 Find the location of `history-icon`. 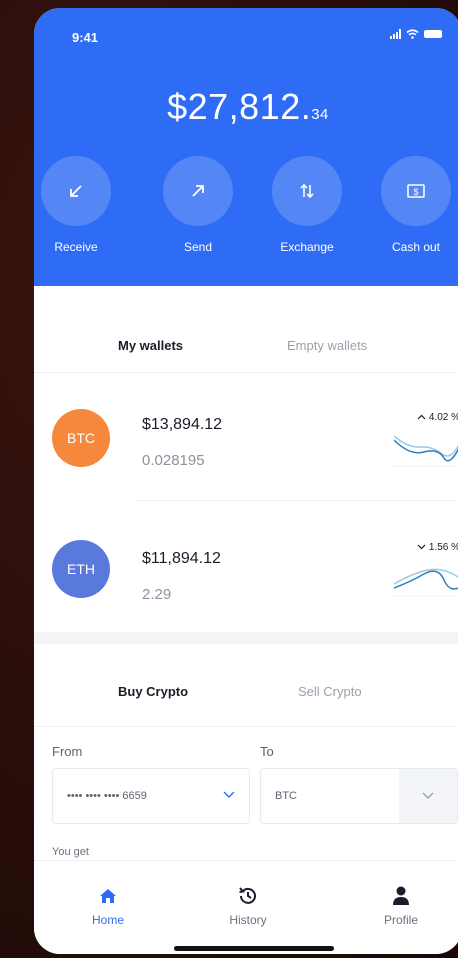

history-icon is located at coordinates (248, 899).